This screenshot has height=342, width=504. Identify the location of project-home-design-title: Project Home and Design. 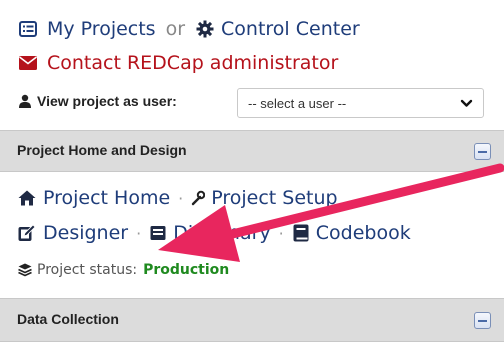
(102, 150).